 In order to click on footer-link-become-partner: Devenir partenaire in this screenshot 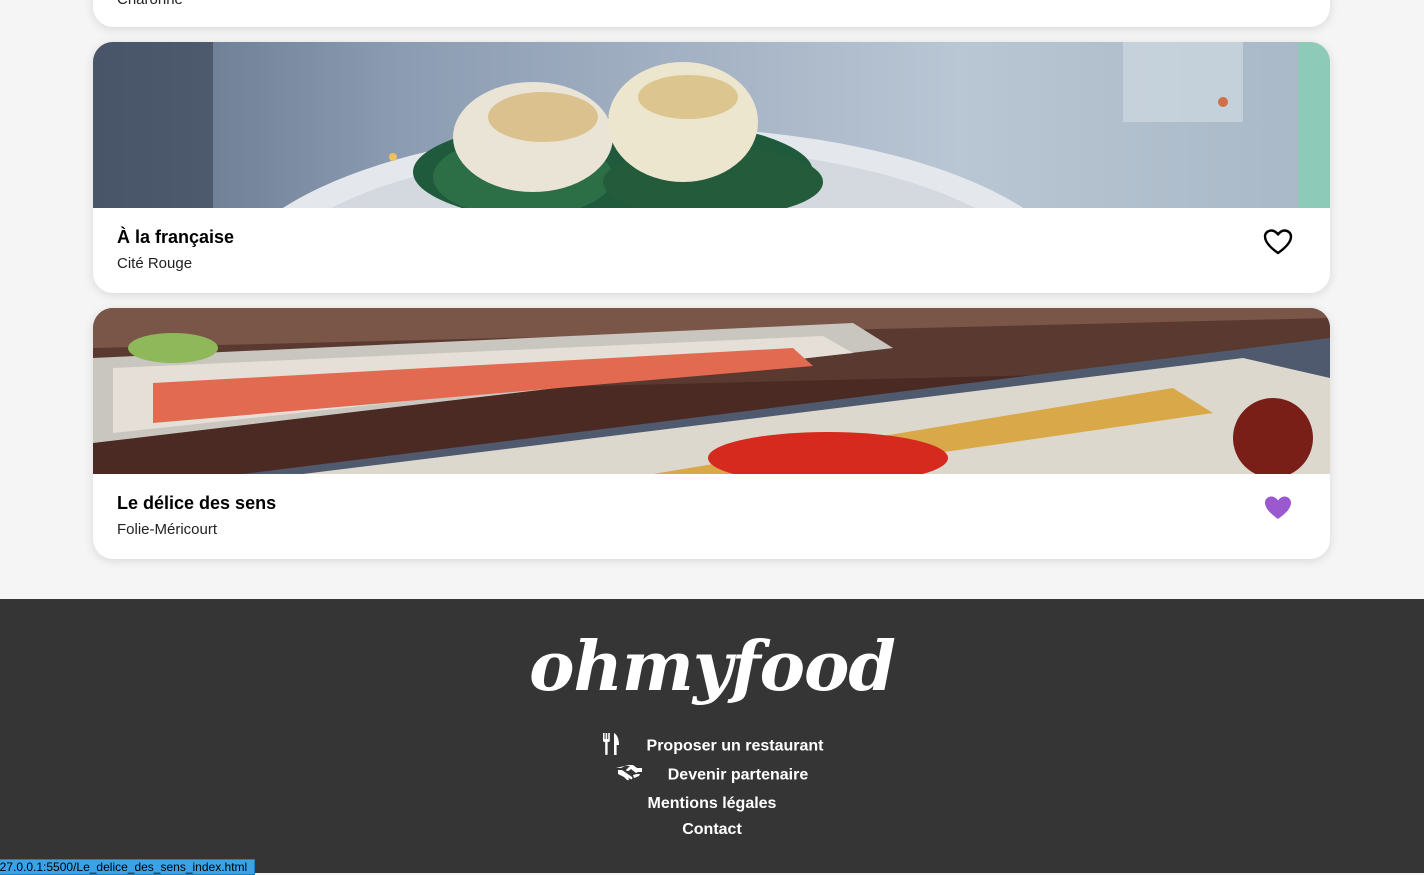, I will do `click(712, 775)`.